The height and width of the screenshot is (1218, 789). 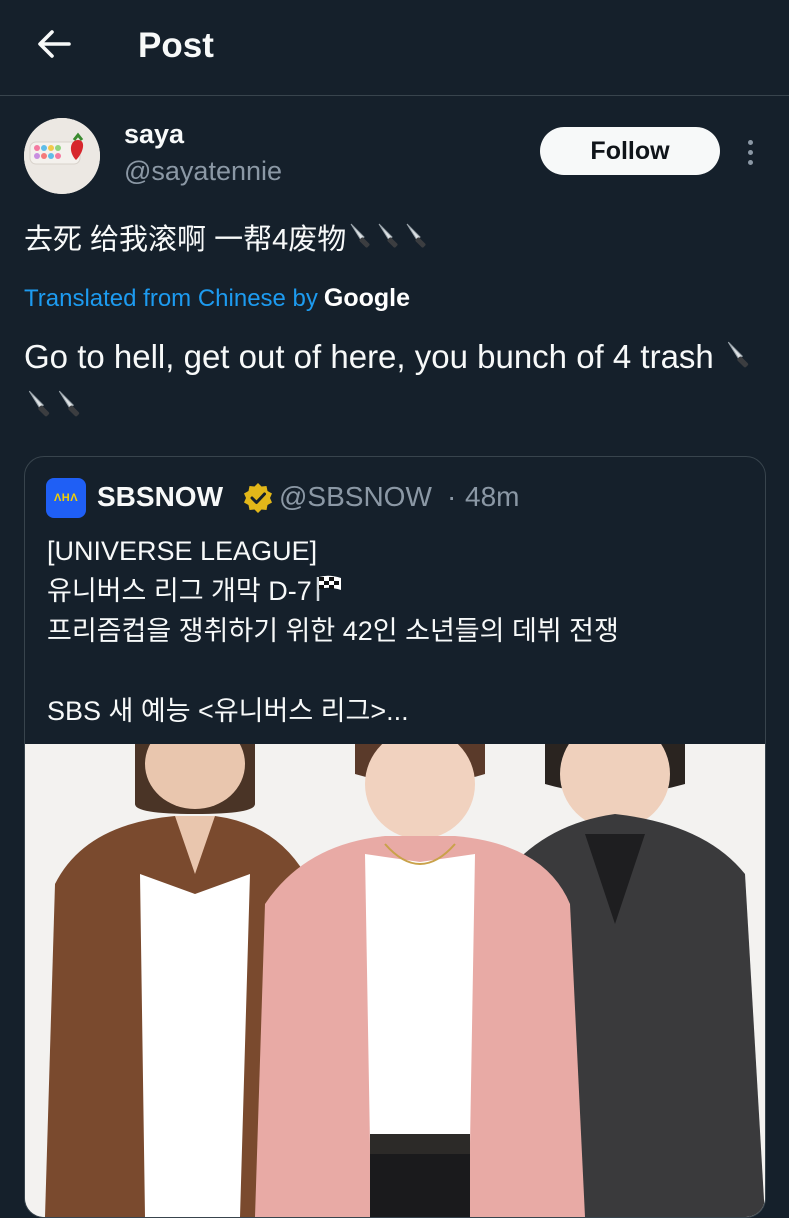 I want to click on author-handle: @sayatennie, so click(x=203, y=171).